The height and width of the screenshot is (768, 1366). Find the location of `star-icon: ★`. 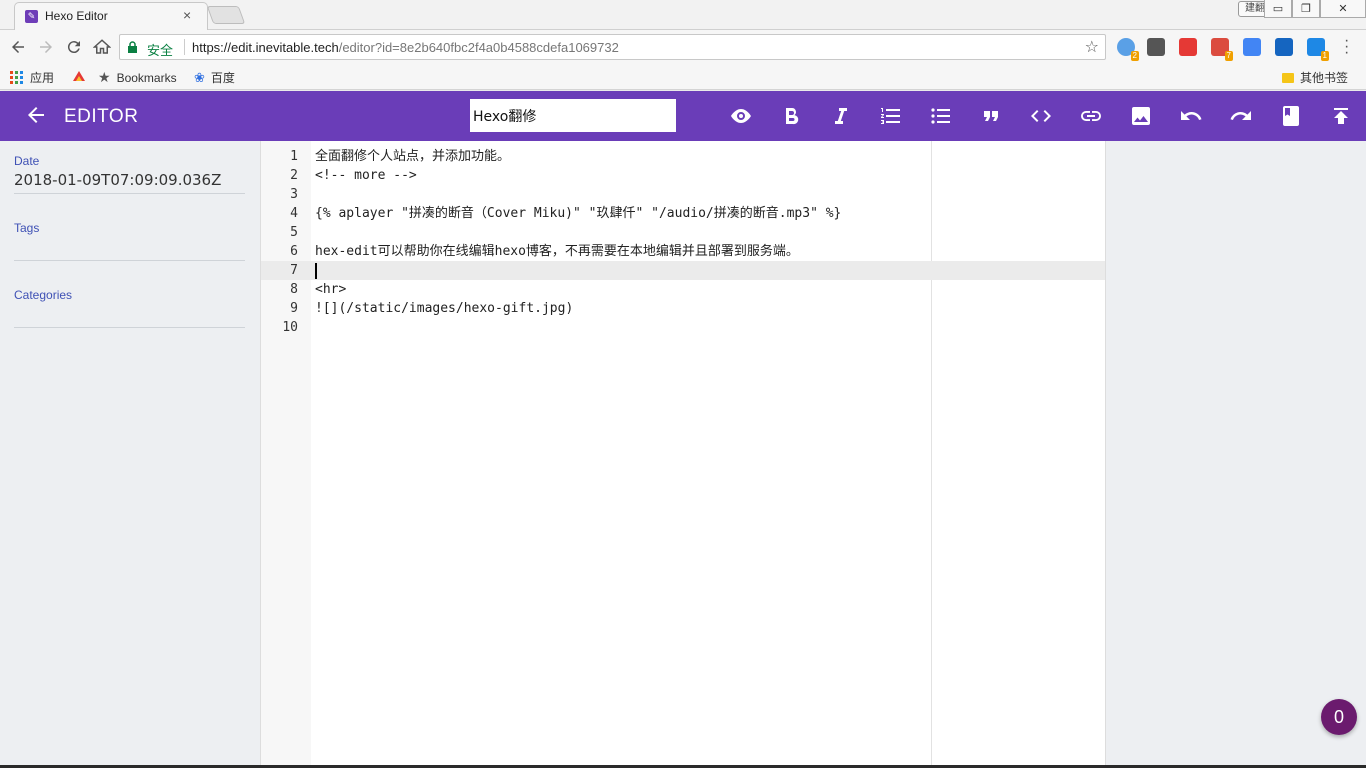

star-icon: ★ is located at coordinates (104, 77).